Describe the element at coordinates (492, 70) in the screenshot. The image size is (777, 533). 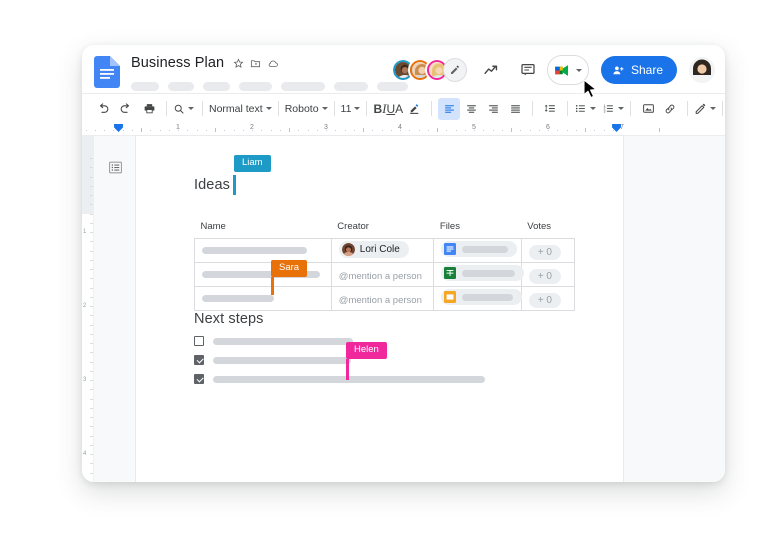
I see `activity-dashboard-button` at that location.